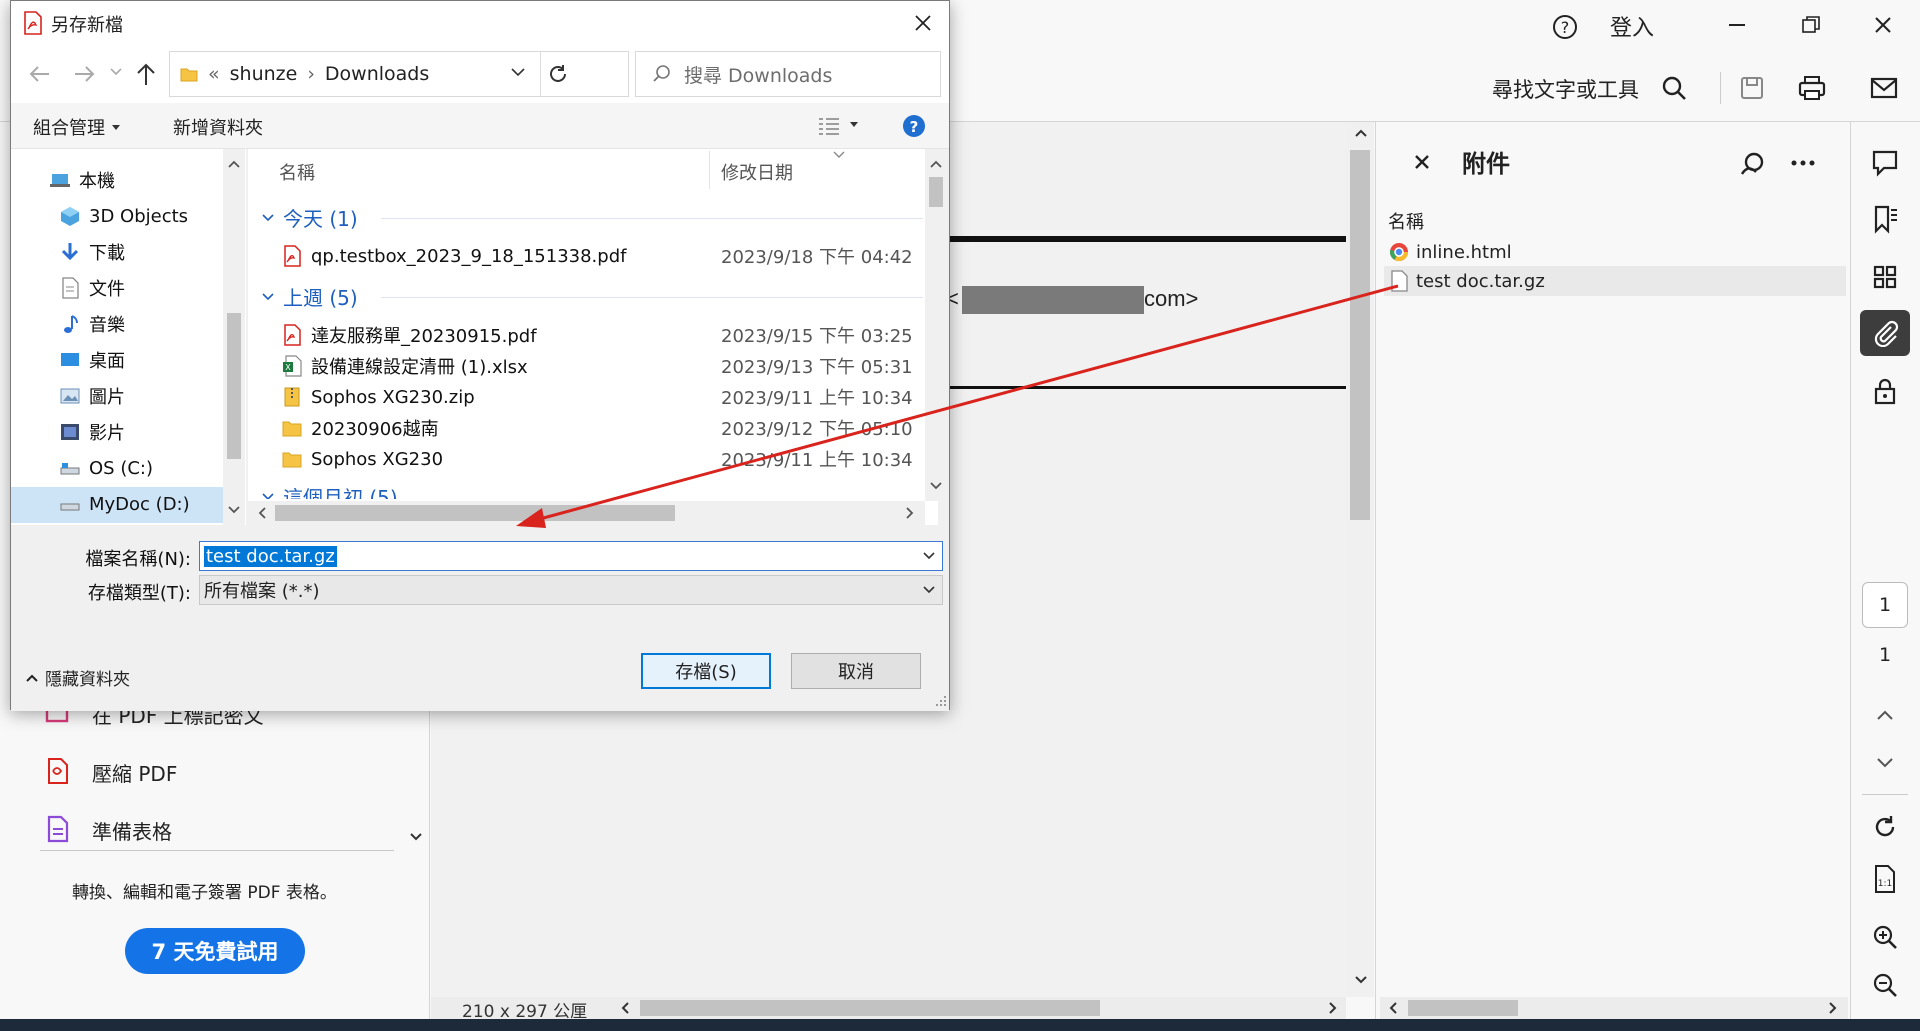 Image resolution: width=1920 pixels, height=1031 pixels. I want to click on restore-icon, so click(1811, 25).